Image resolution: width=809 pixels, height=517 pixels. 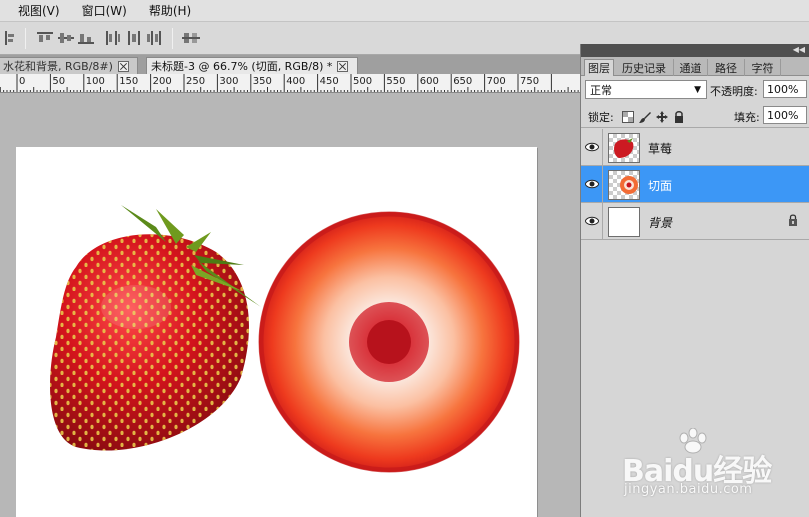 I want to click on tab-paths: 路径, so click(x=726, y=67).